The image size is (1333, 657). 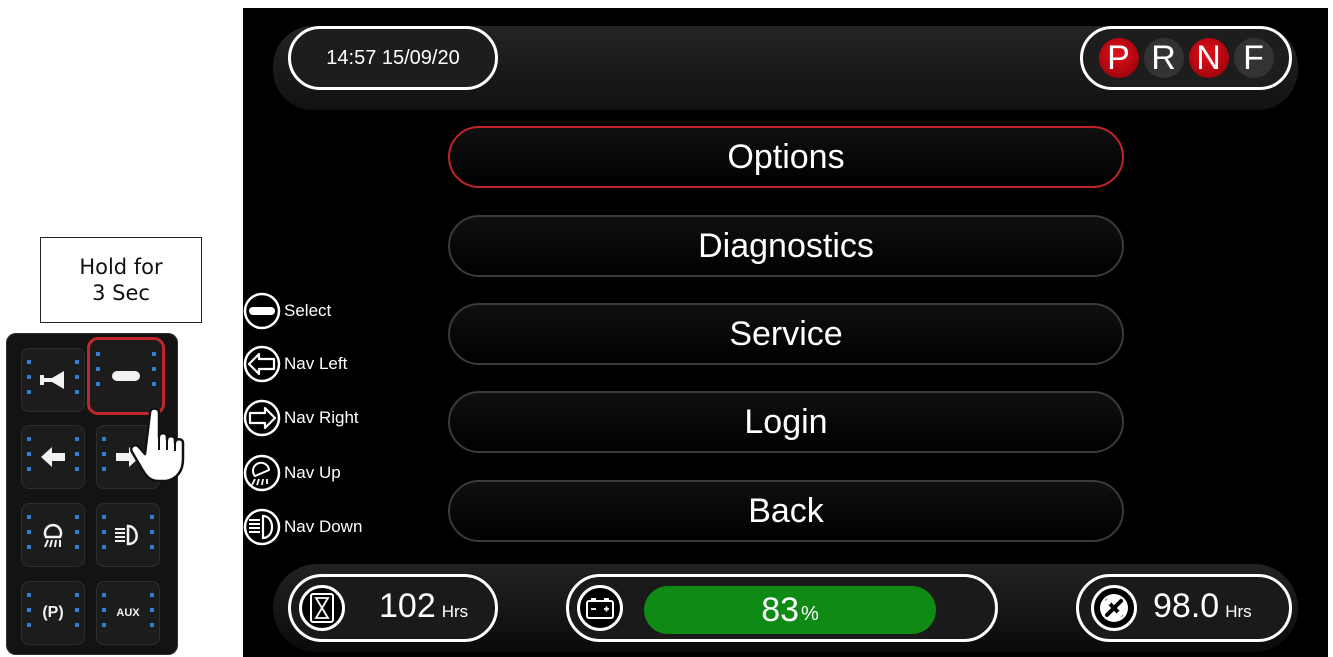 What do you see at coordinates (121, 280) in the screenshot?
I see `hold-hint-label: Hold for 3 Sec` at bounding box center [121, 280].